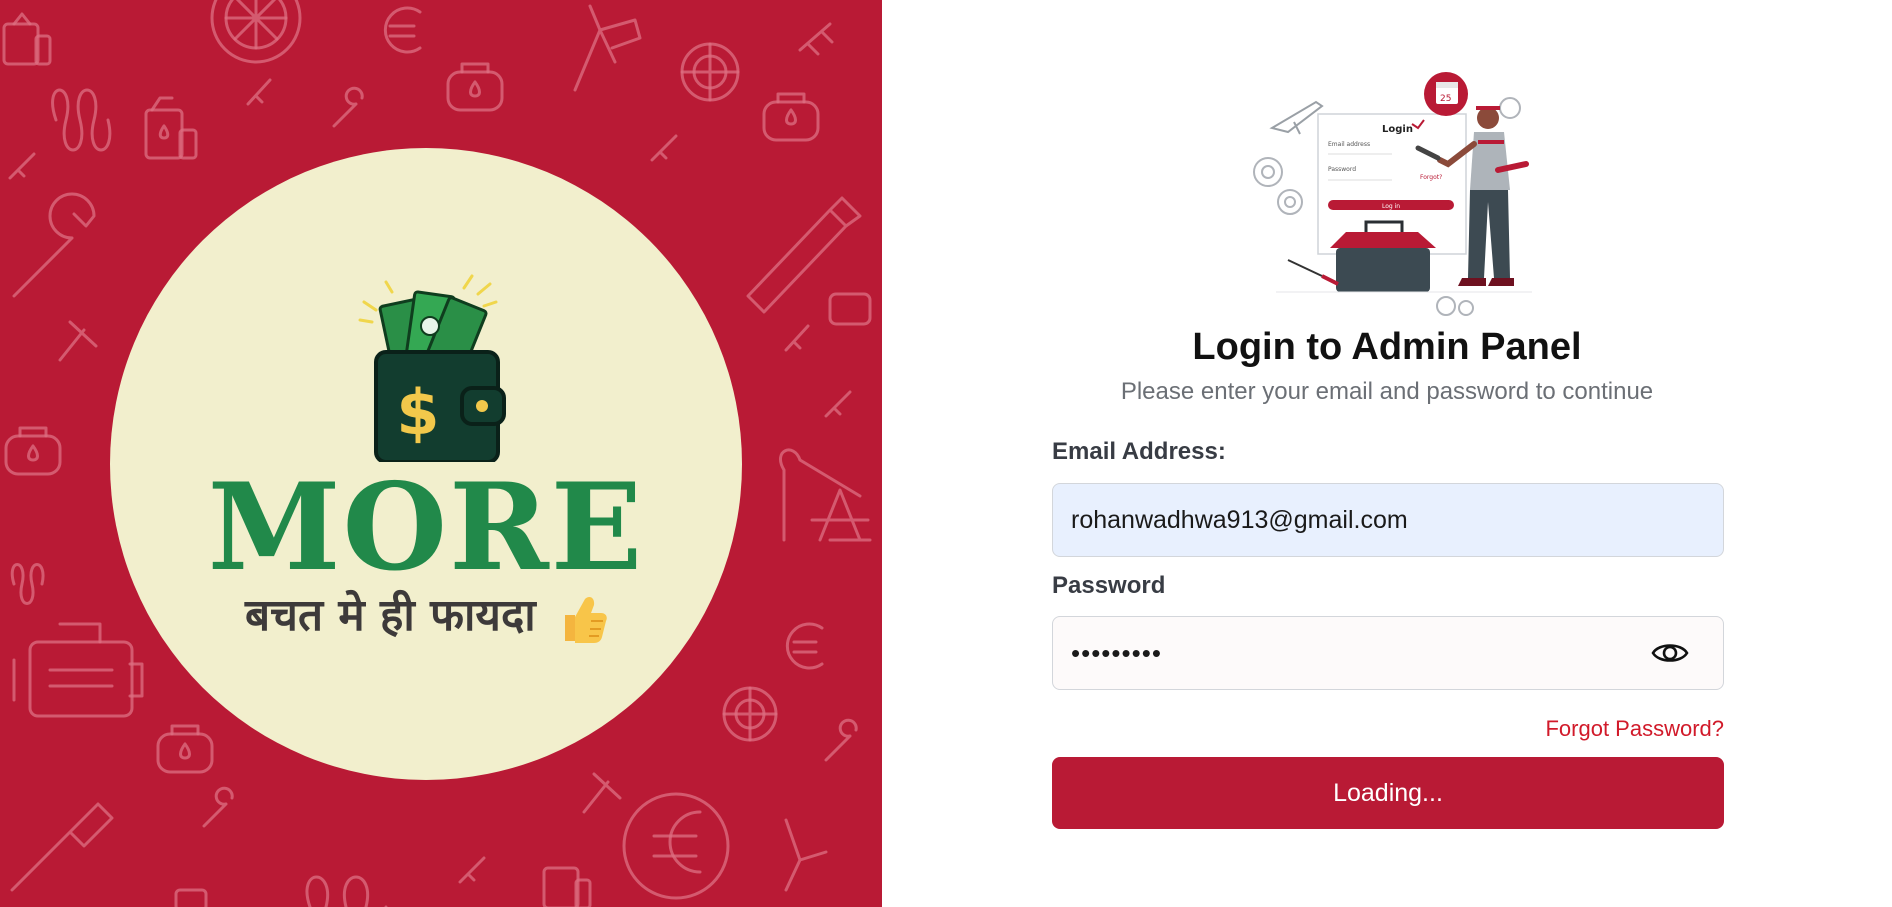 The height and width of the screenshot is (907, 1892). I want to click on email-input: rohanwadhwa913@gmail.com, so click(1388, 520).